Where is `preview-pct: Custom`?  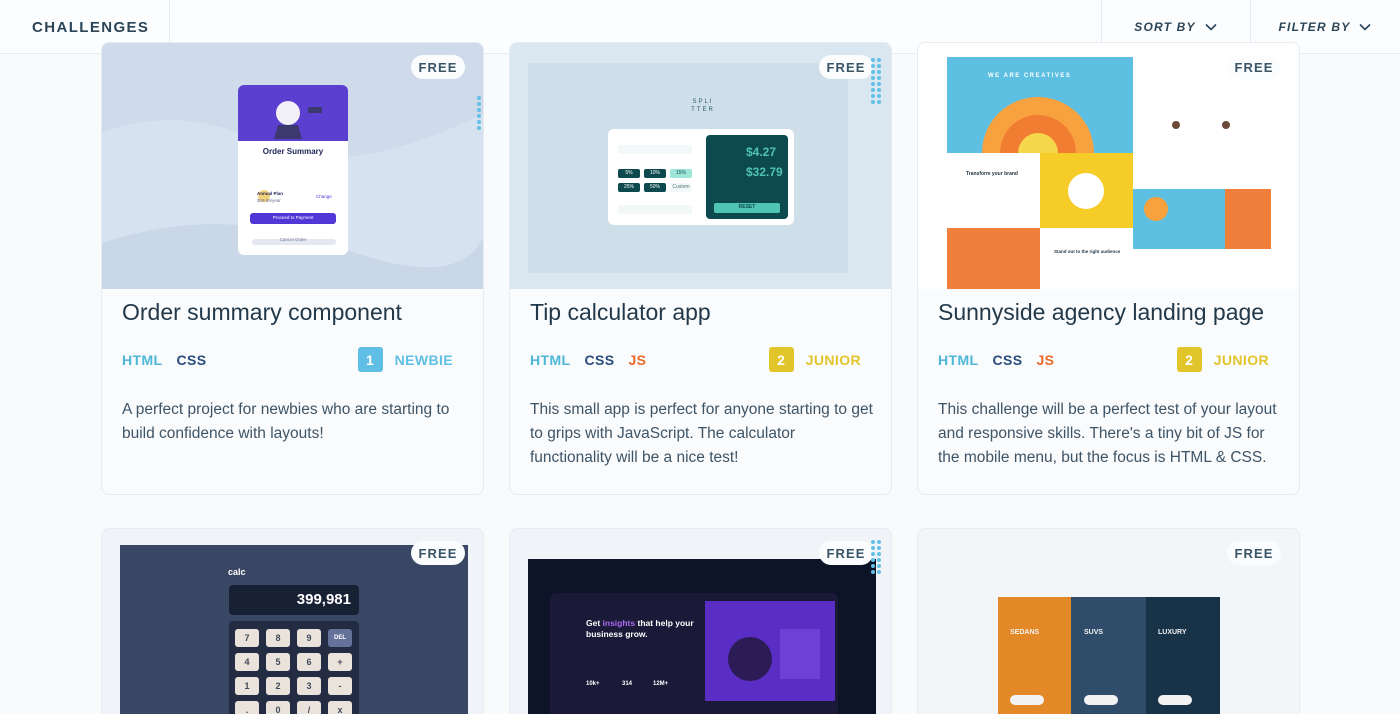
preview-pct: Custom is located at coordinates (681, 187).